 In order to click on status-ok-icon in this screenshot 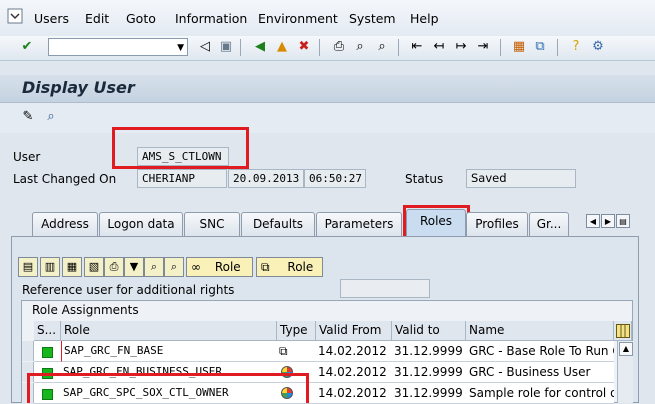, I will do `click(47, 352)`.